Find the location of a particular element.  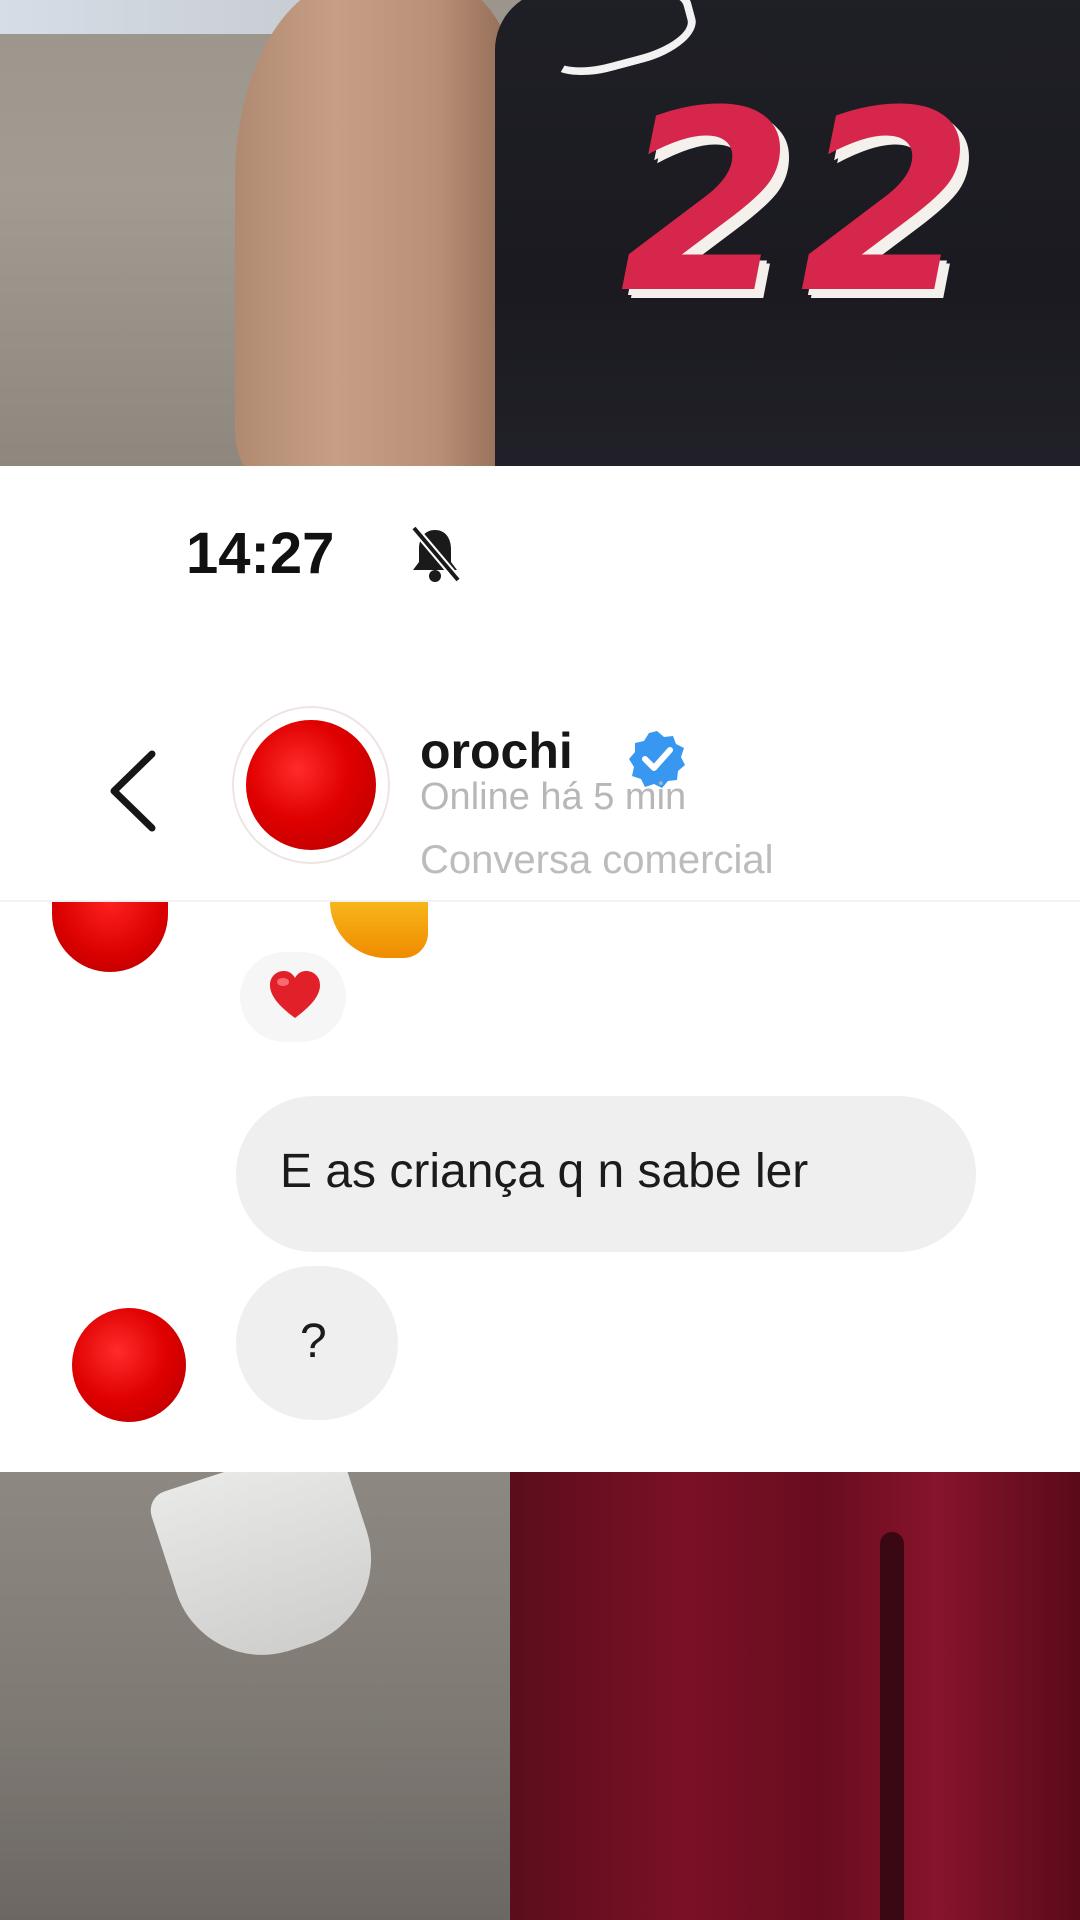

bell-muted-icon is located at coordinates (436, 554).